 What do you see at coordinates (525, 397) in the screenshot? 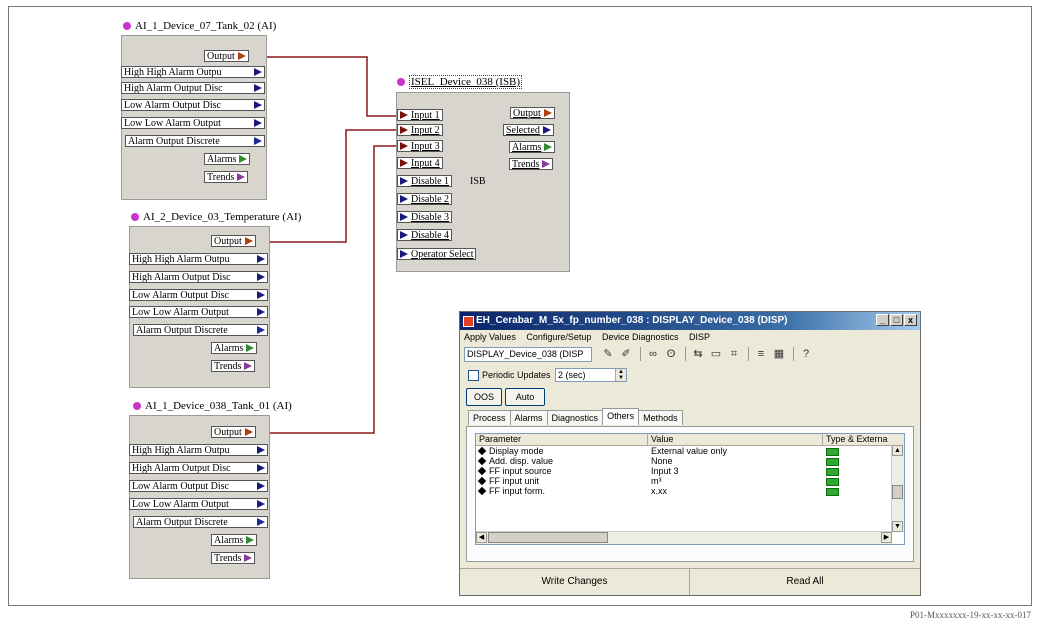
I see `auto-button: Auto` at bounding box center [525, 397].